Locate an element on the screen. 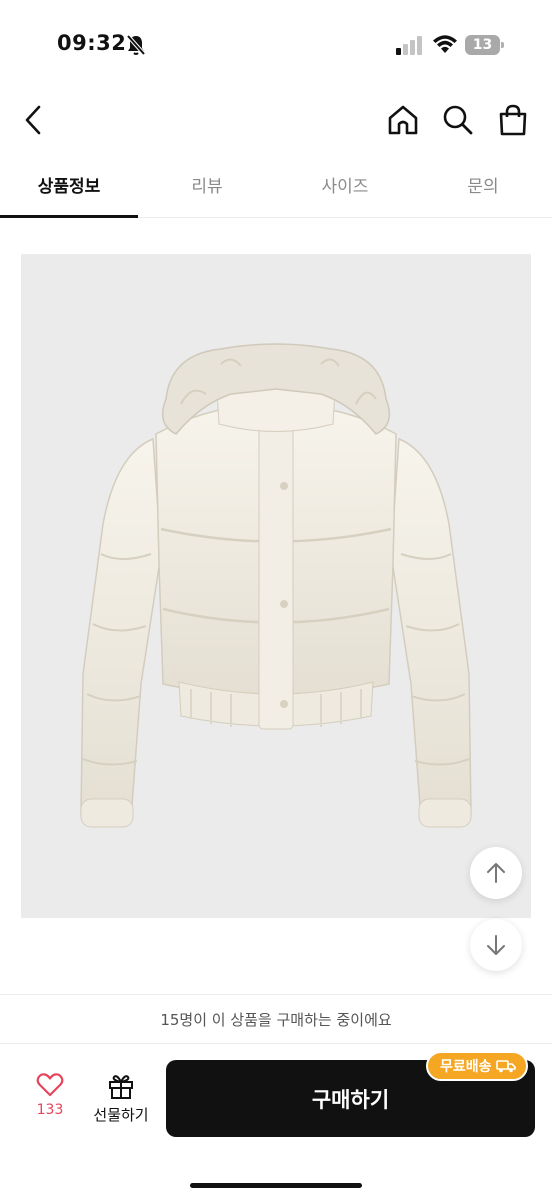 Image resolution: width=552 pixels, height=1200 pixels. battery-level: 13 is located at coordinates (482, 45).